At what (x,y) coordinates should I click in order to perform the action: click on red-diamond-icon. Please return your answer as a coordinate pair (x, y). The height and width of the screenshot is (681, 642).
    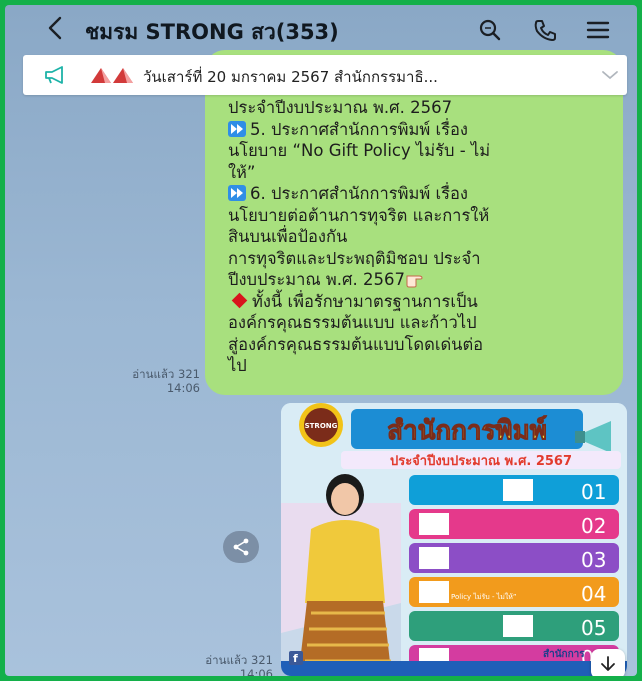
    Looking at the image, I should click on (239, 300).